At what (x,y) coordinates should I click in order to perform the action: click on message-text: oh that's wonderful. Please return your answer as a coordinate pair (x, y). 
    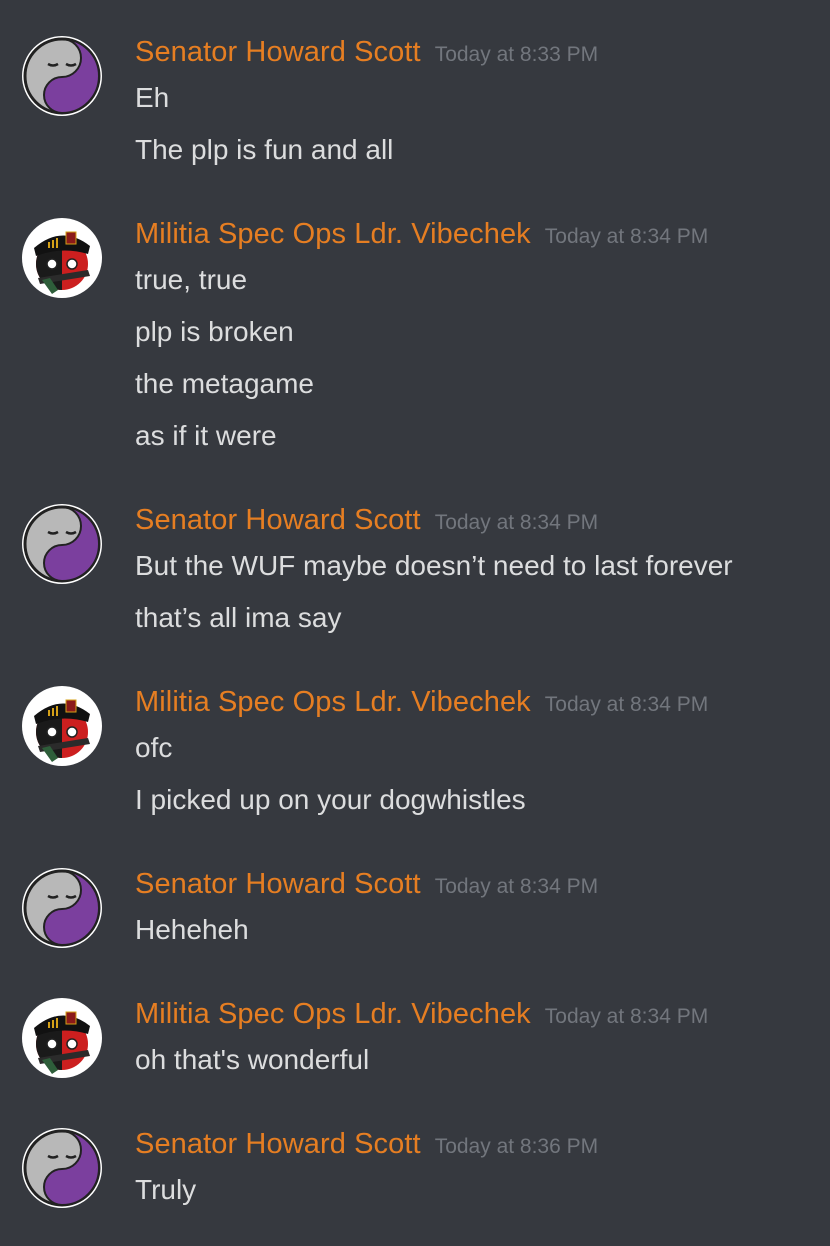
    Looking at the image, I should click on (252, 1059).